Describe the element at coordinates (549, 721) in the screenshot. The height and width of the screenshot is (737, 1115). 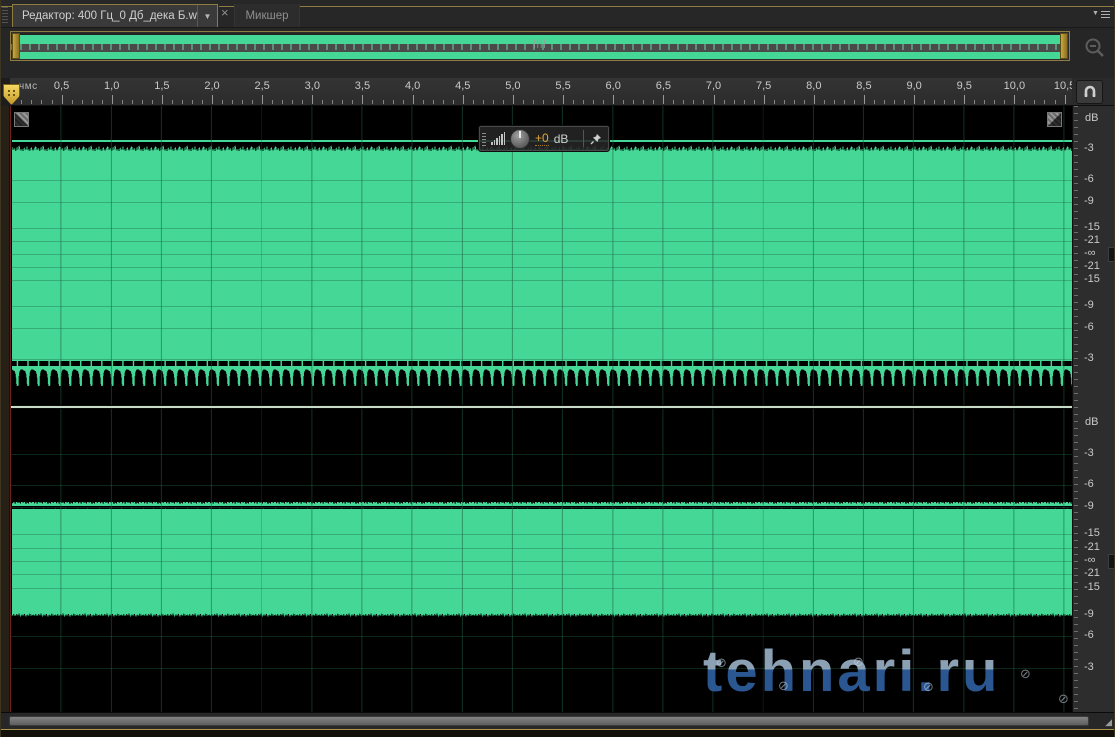
I see `scrollbar-thumb` at that location.